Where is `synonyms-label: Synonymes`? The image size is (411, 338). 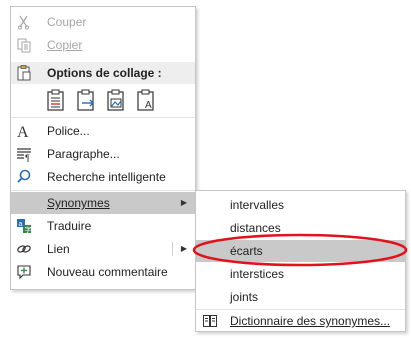 synonyms-label: Synonymes is located at coordinates (78, 203).